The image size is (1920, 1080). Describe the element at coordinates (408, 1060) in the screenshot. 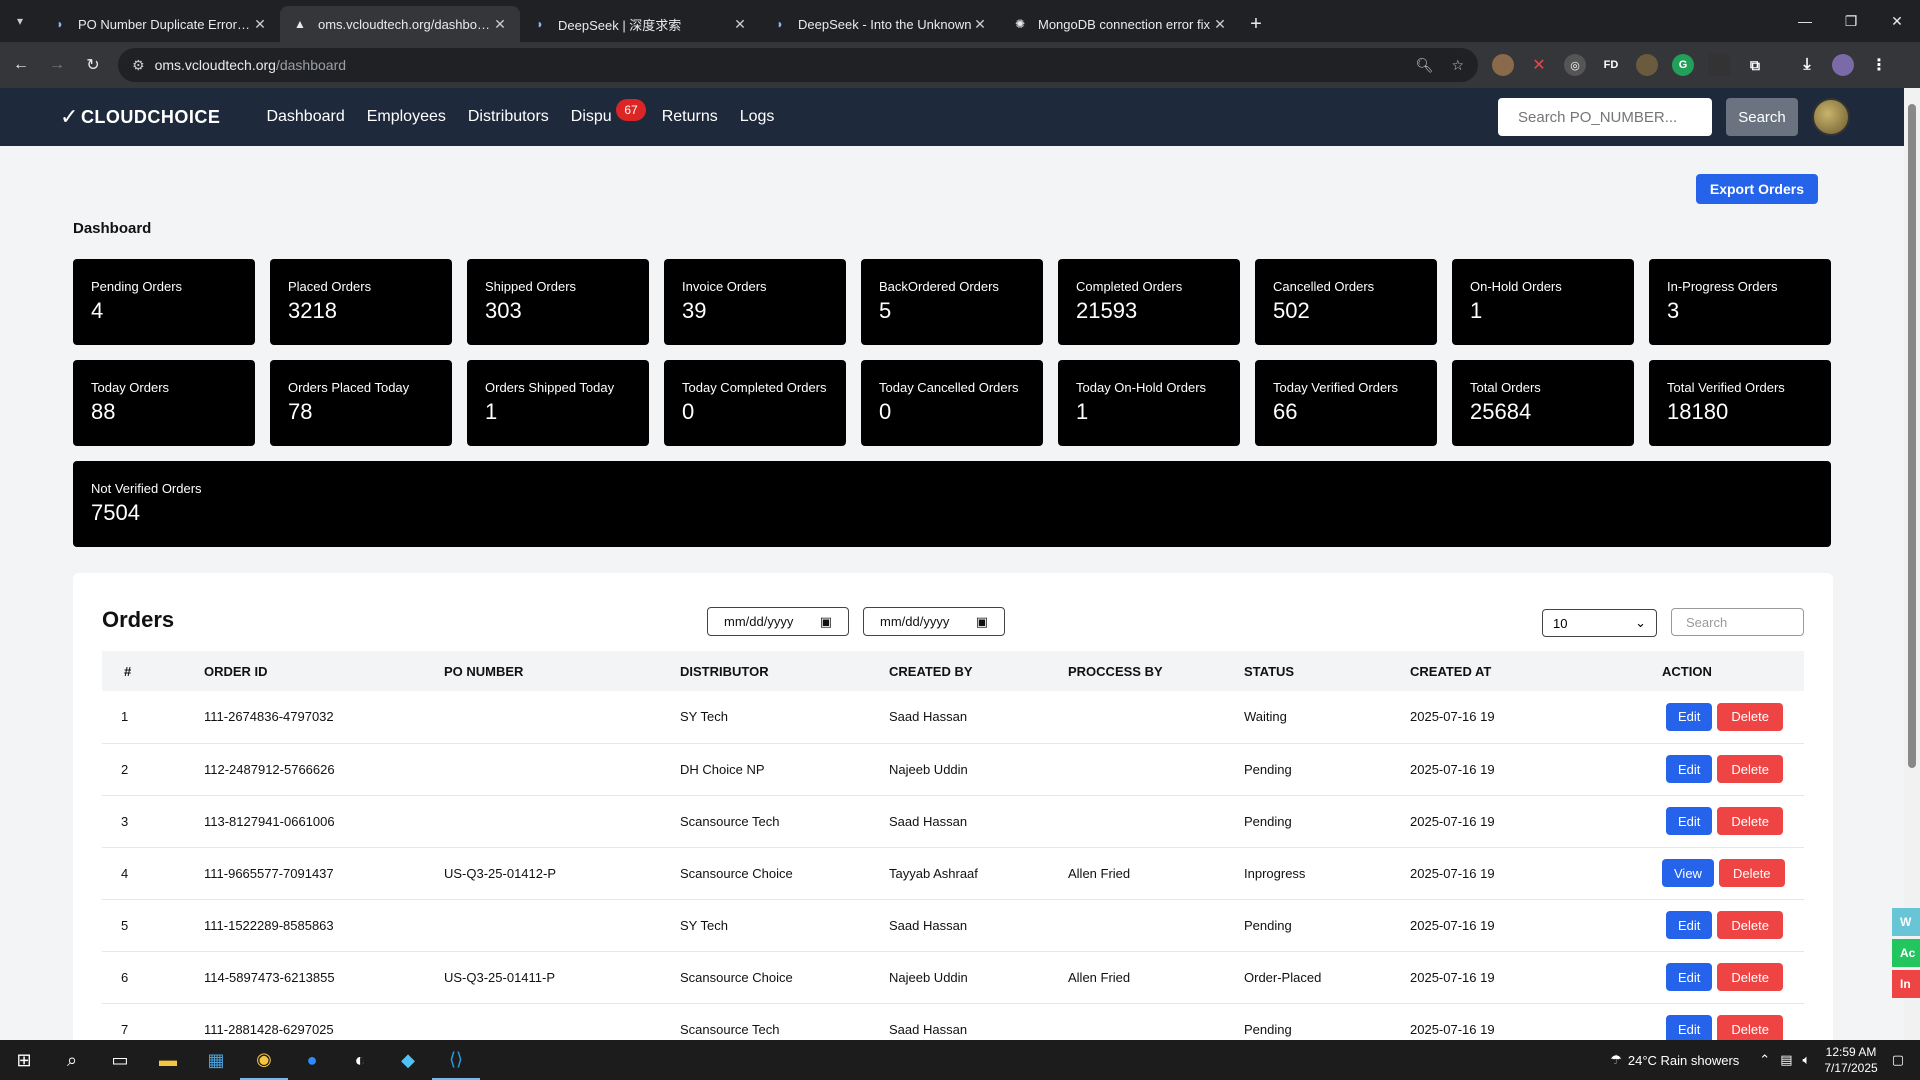

I see `app-icon: ◆` at that location.